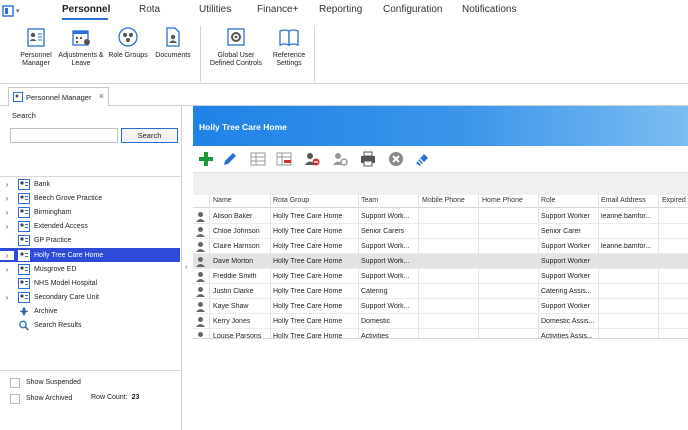 The height and width of the screenshot is (430, 688). I want to click on edit-button, so click(230, 159).